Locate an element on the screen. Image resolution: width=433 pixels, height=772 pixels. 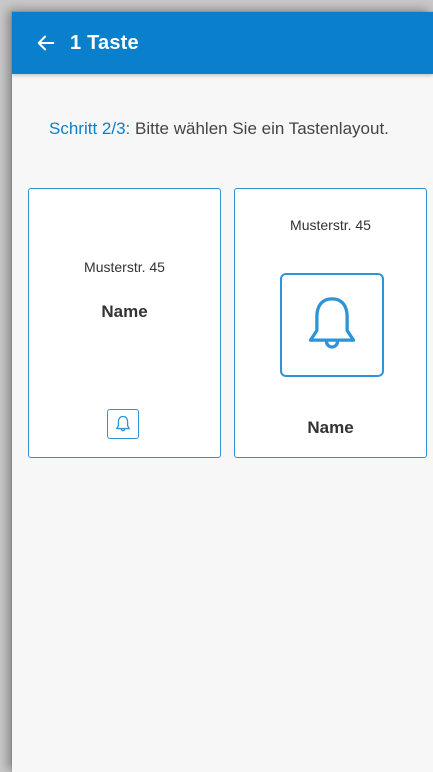
bell-button-small is located at coordinates (123, 424).